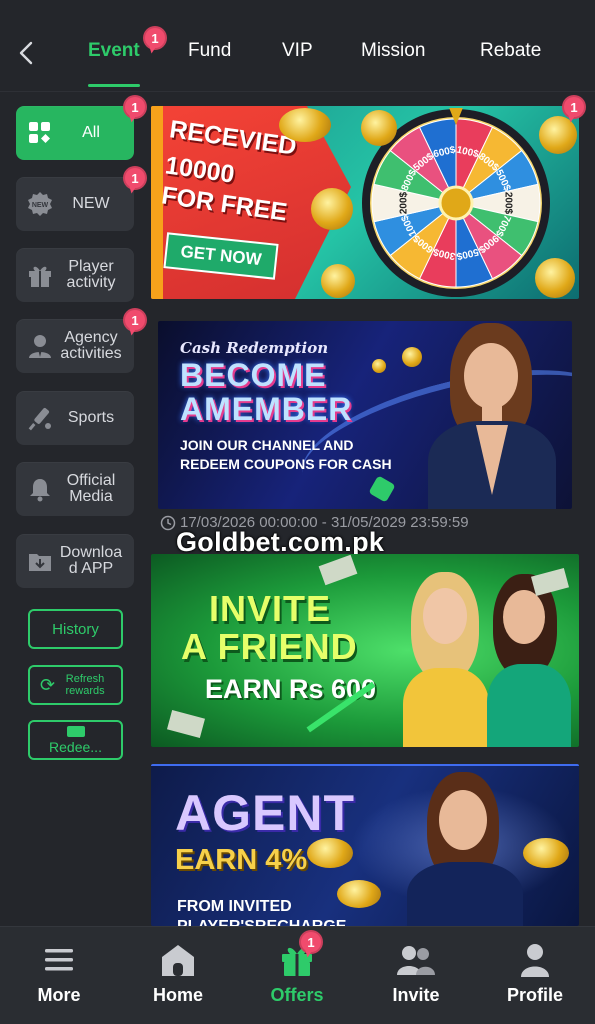  Describe the element at coordinates (135, 320) in the screenshot. I see `sidebar-agency-badge: 1` at that location.